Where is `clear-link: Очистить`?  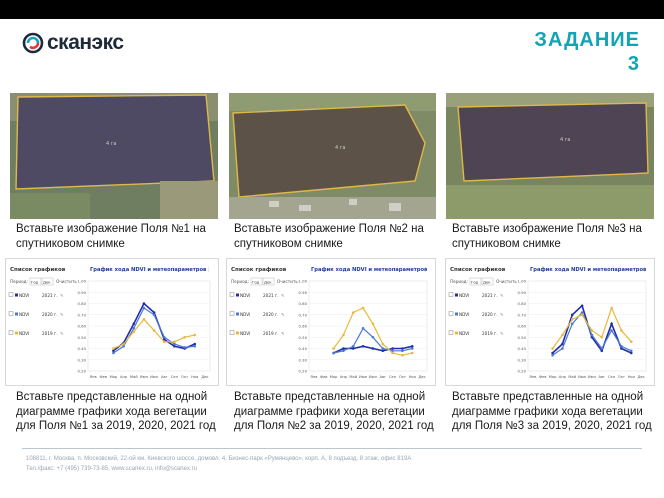 clear-link: Очистить is located at coordinates (506, 281).